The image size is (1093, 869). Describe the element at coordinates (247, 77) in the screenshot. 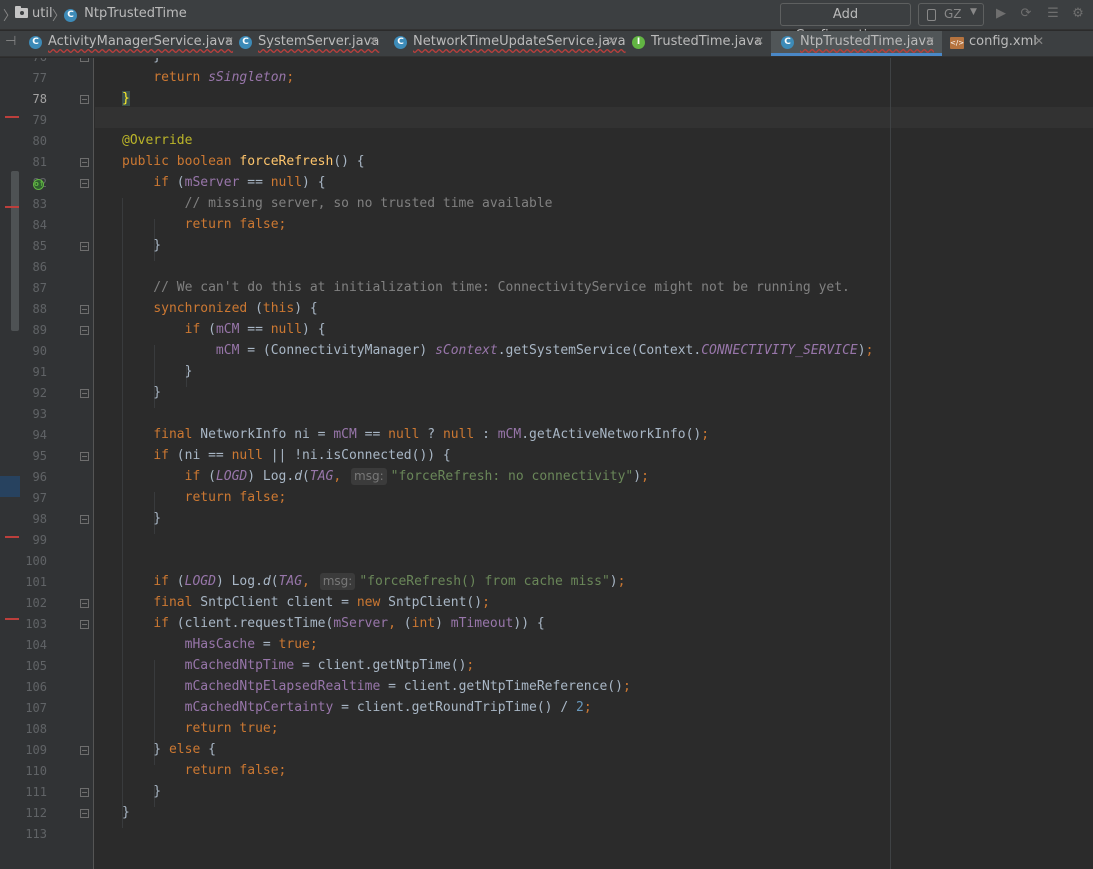

I see `code-token: sSingleton` at that location.